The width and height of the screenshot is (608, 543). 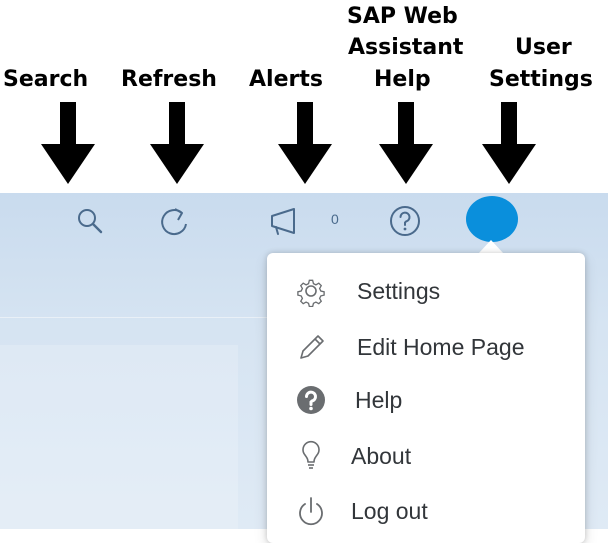 I want to click on menu-item-about: About, so click(x=426, y=456).